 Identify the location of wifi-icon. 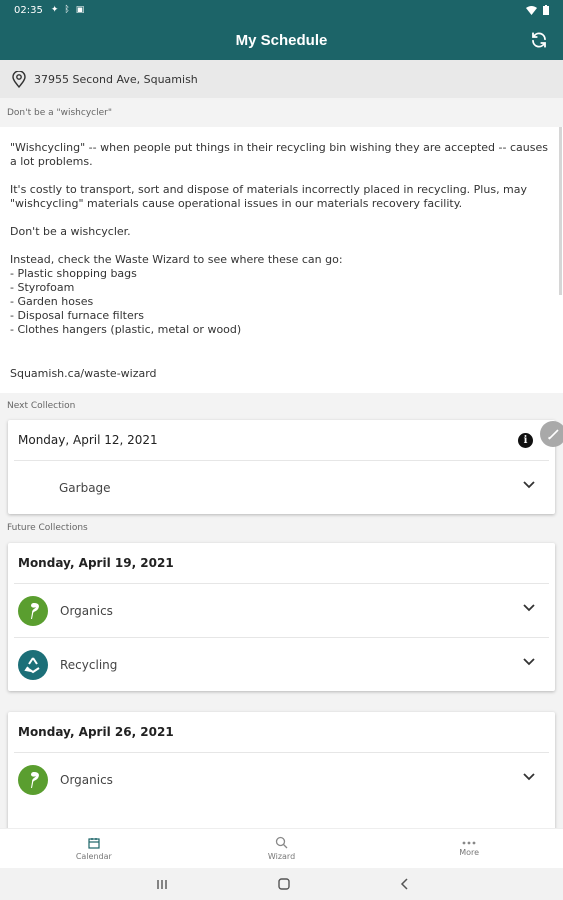
(531, 10).